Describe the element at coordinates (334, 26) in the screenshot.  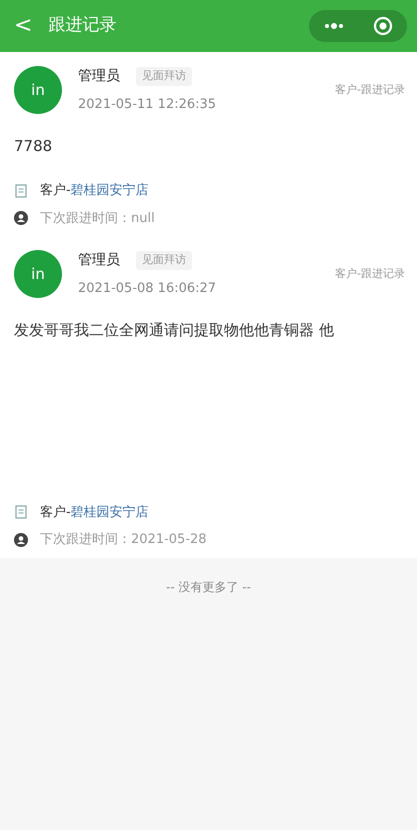
I see `more-icon` at that location.